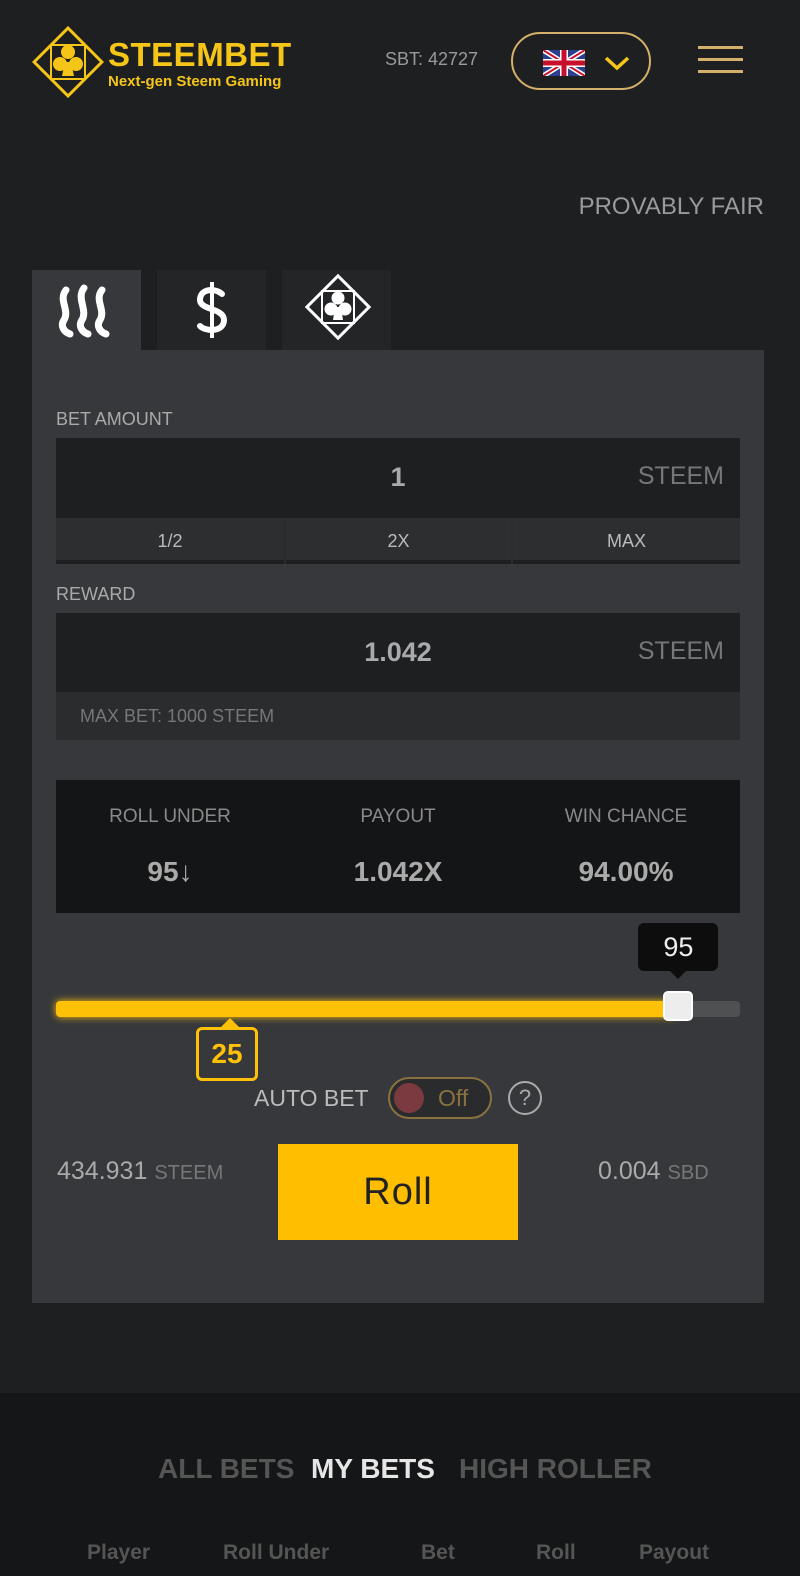 Image resolution: width=800 pixels, height=1576 pixels. I want to click on hamburger-menu-icon, so click(720, 61).